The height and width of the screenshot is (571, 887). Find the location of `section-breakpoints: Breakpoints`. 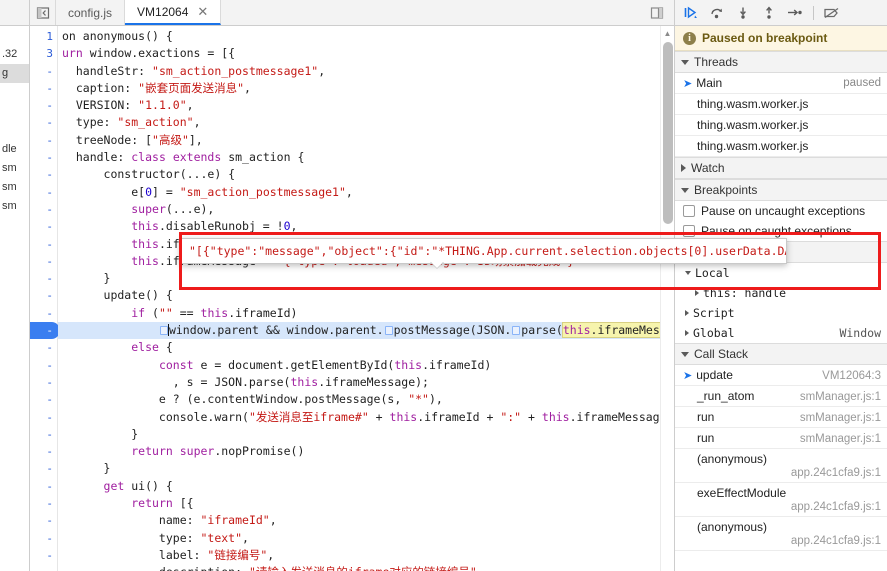

section-breakpoints: Breakpoints is located at coordinates (781, 190).